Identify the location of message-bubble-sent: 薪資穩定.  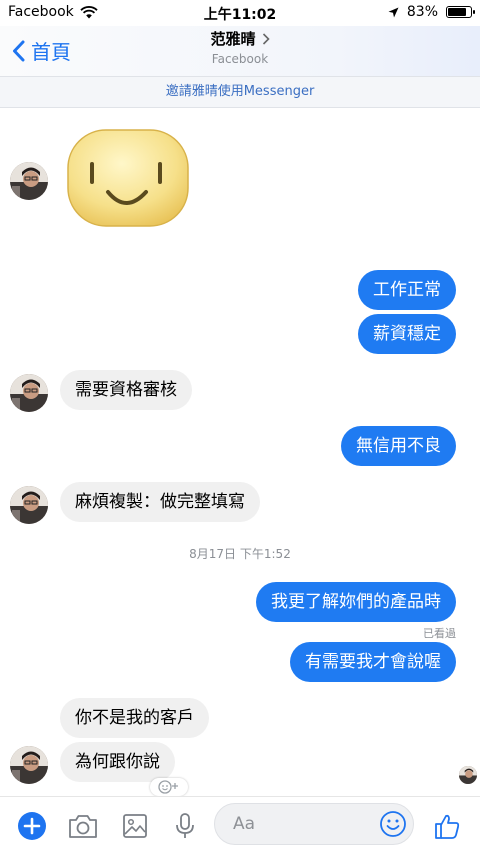
(407, 334).